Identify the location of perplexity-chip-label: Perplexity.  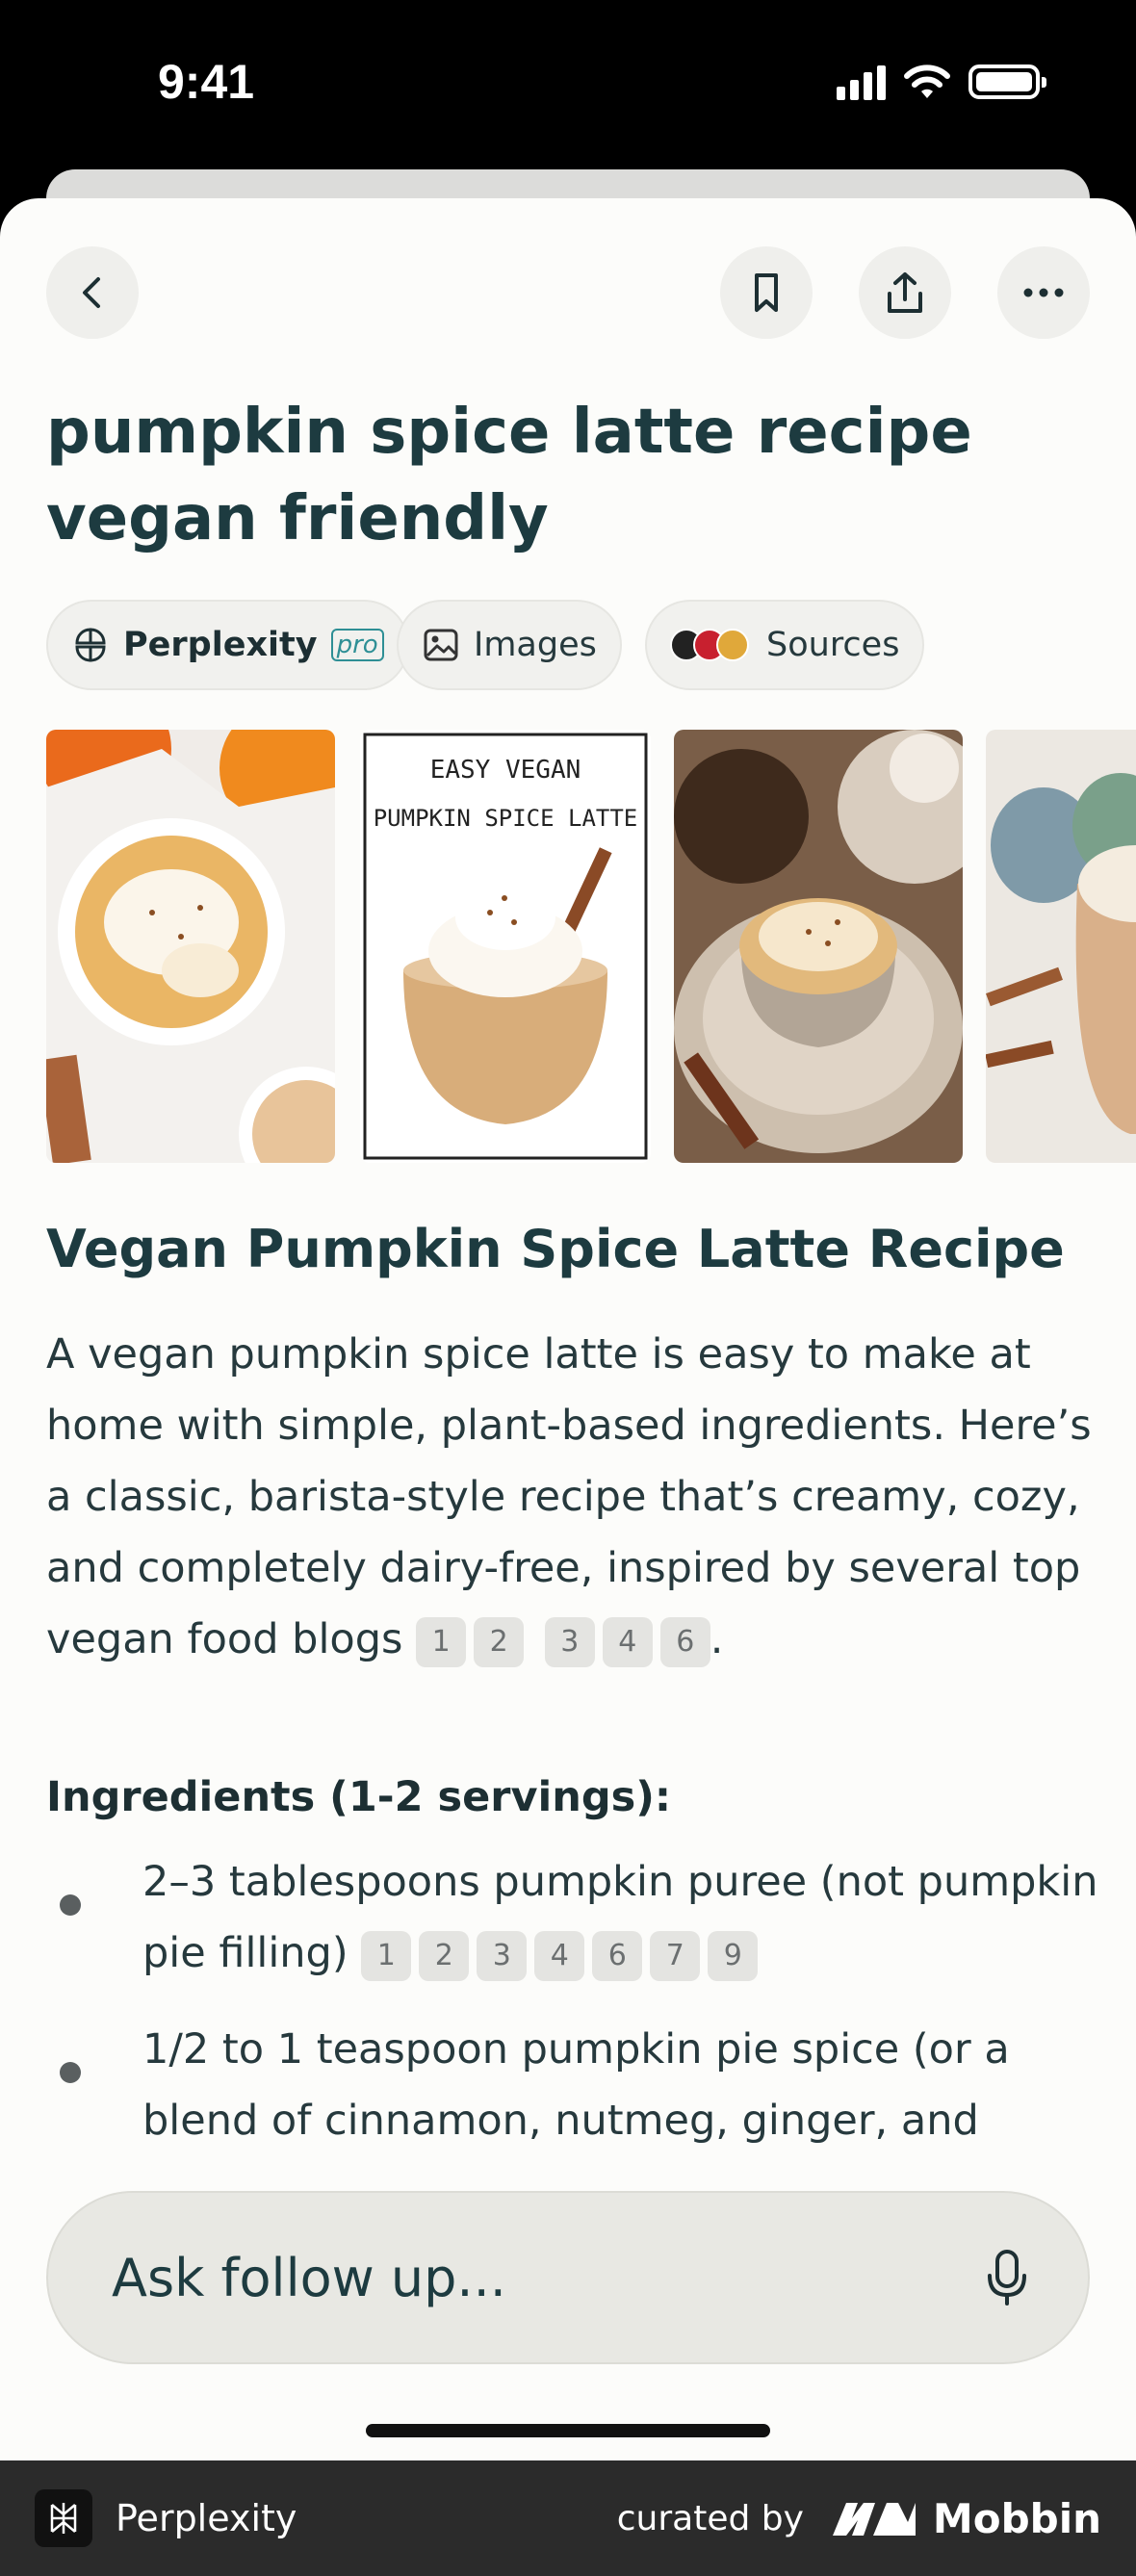
(221, 645).